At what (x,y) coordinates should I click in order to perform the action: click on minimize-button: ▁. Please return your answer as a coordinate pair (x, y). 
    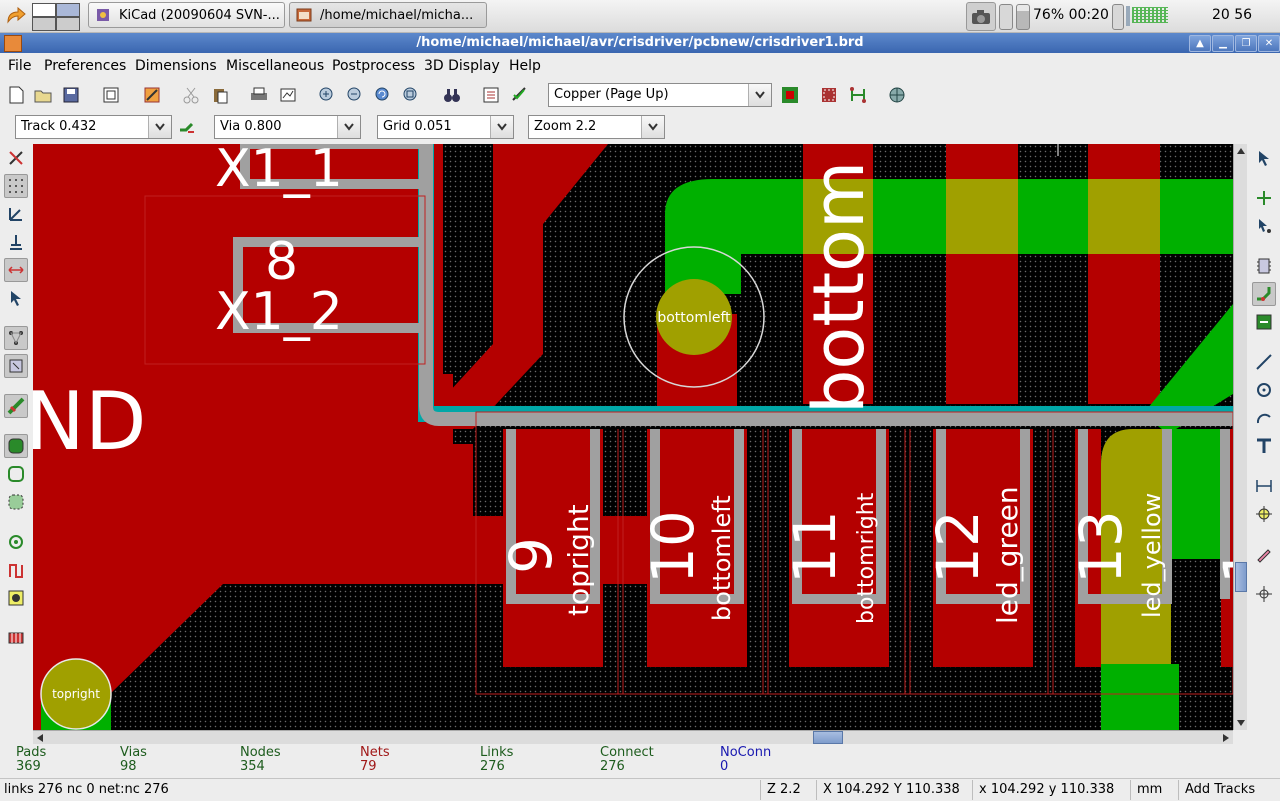
    Looking at the image, I should click on (1223, 43).